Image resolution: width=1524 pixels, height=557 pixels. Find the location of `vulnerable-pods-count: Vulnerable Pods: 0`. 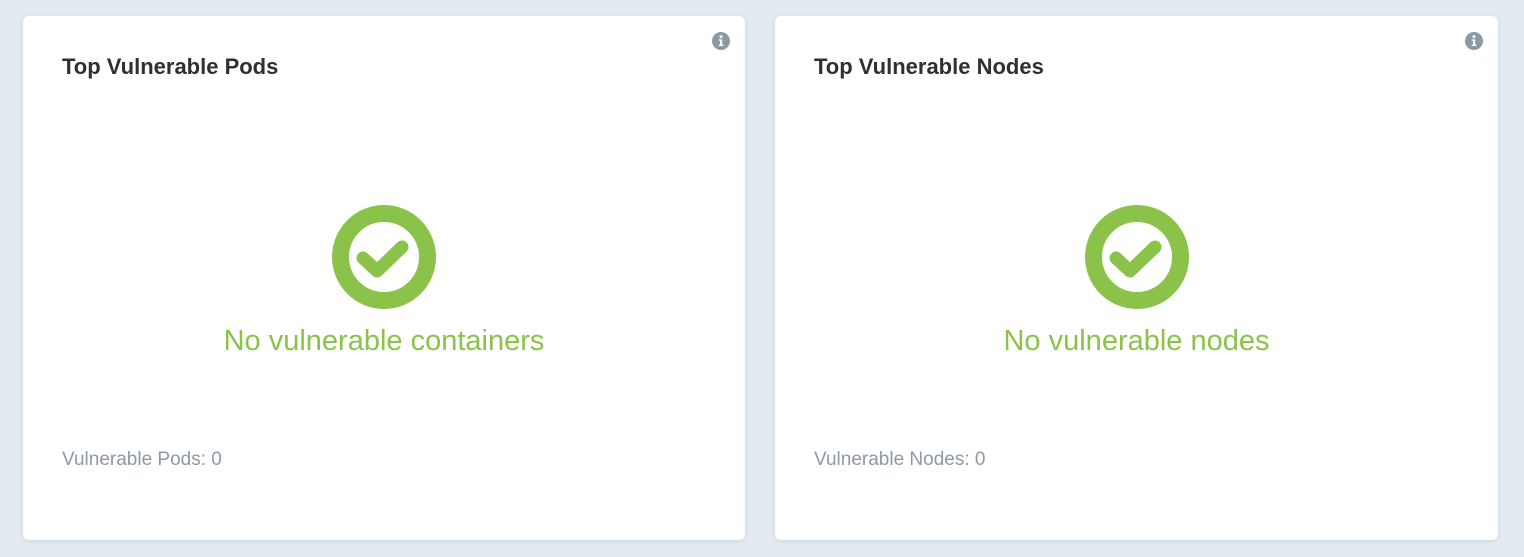

vulnerable-pods-count: Vulnerable Pods: 0 is located at coordinates (142, 459).